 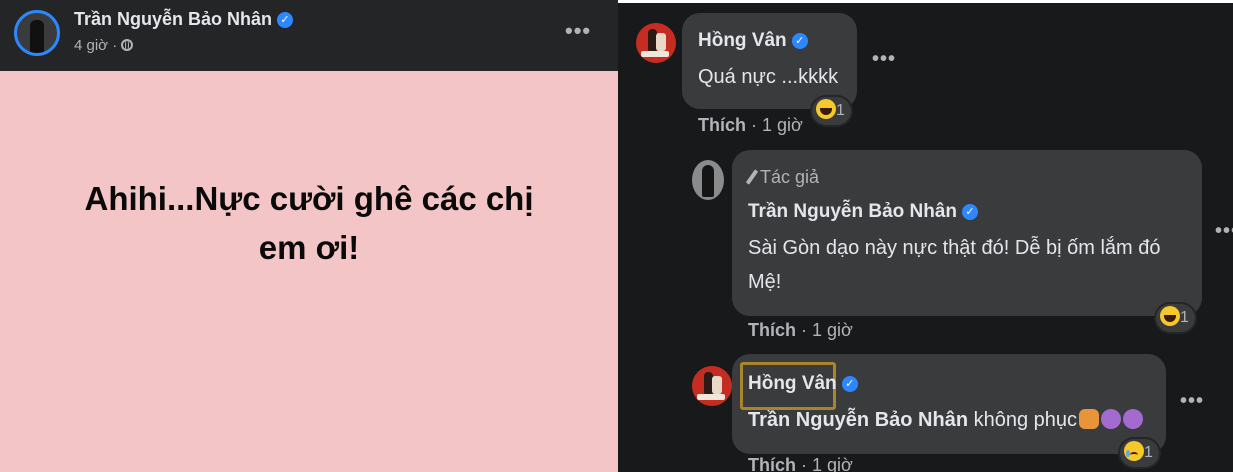 What do you see at coordinates (309, 223) in the screenshot?
I see `post-text: Ahihi...Nực cười ghê các chị em ơi!` at bounding box center [309, 223].